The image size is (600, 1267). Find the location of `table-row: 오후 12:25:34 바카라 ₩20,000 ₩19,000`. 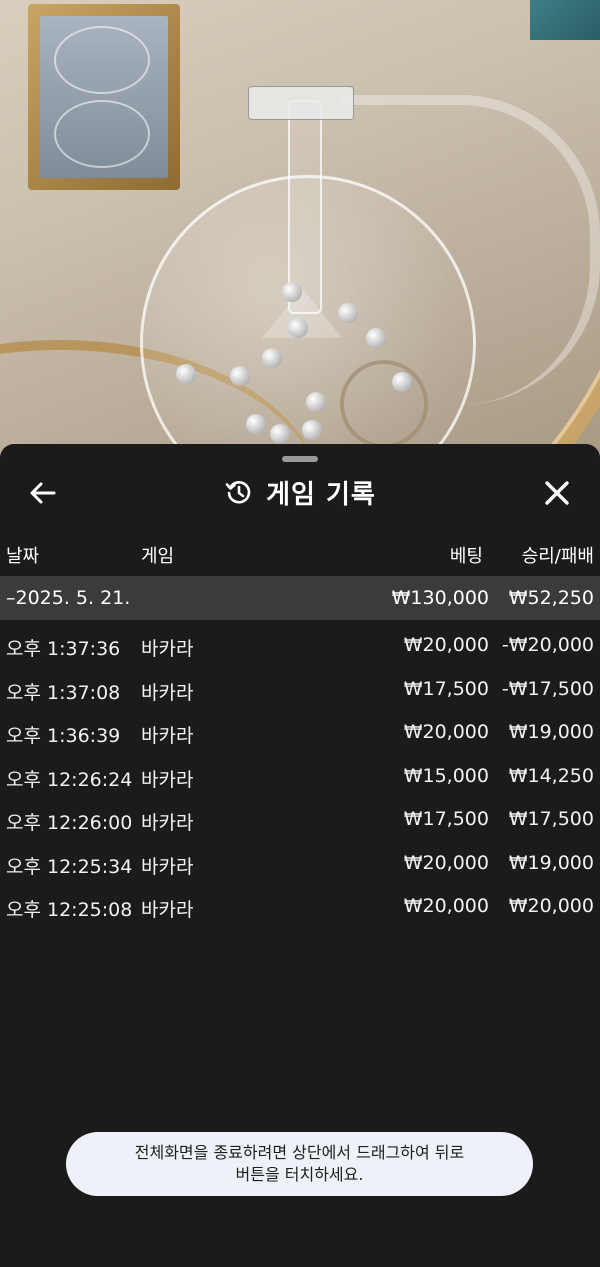

table-row: 오후 12:25:34 바카라 ₩20,000 ₩19,000 is located at coordinates (300, 860).